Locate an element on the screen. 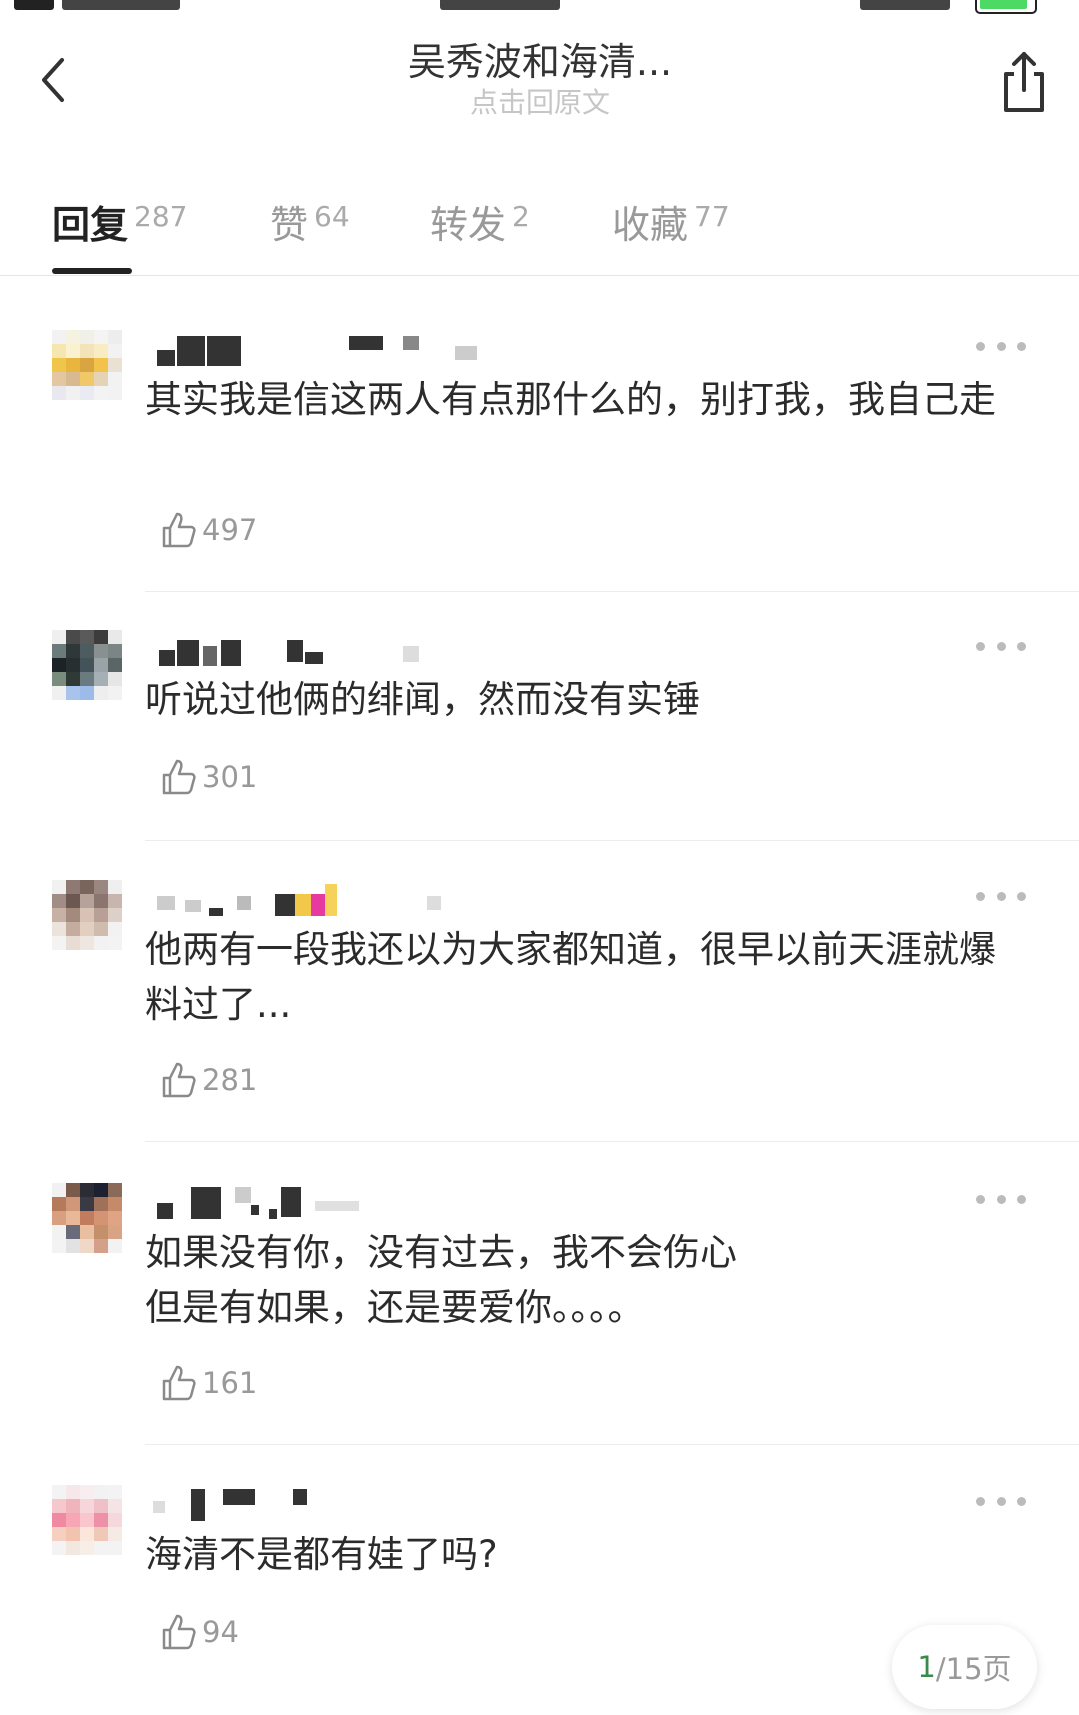 This screenshot has height=1715, width=1079. signal-icon is located at coordinates (34, 5).